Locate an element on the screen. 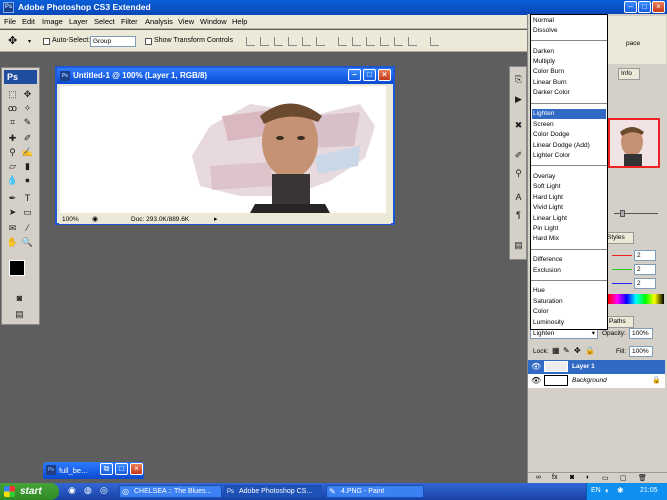  tab-styles: Styles is located at coordinates (619, 238).